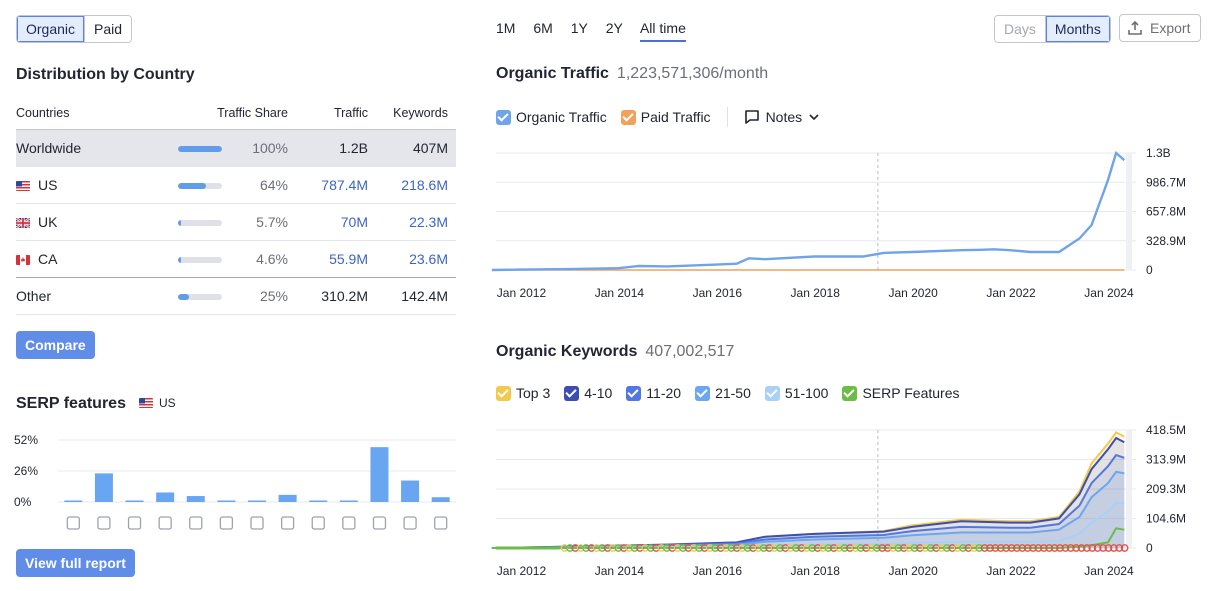 Image resolution: width=1219 pixels, height=591 pixels. Describe the element at coordinates (270, 147) in the screenshot. I see `share-value: 100%` at that location.